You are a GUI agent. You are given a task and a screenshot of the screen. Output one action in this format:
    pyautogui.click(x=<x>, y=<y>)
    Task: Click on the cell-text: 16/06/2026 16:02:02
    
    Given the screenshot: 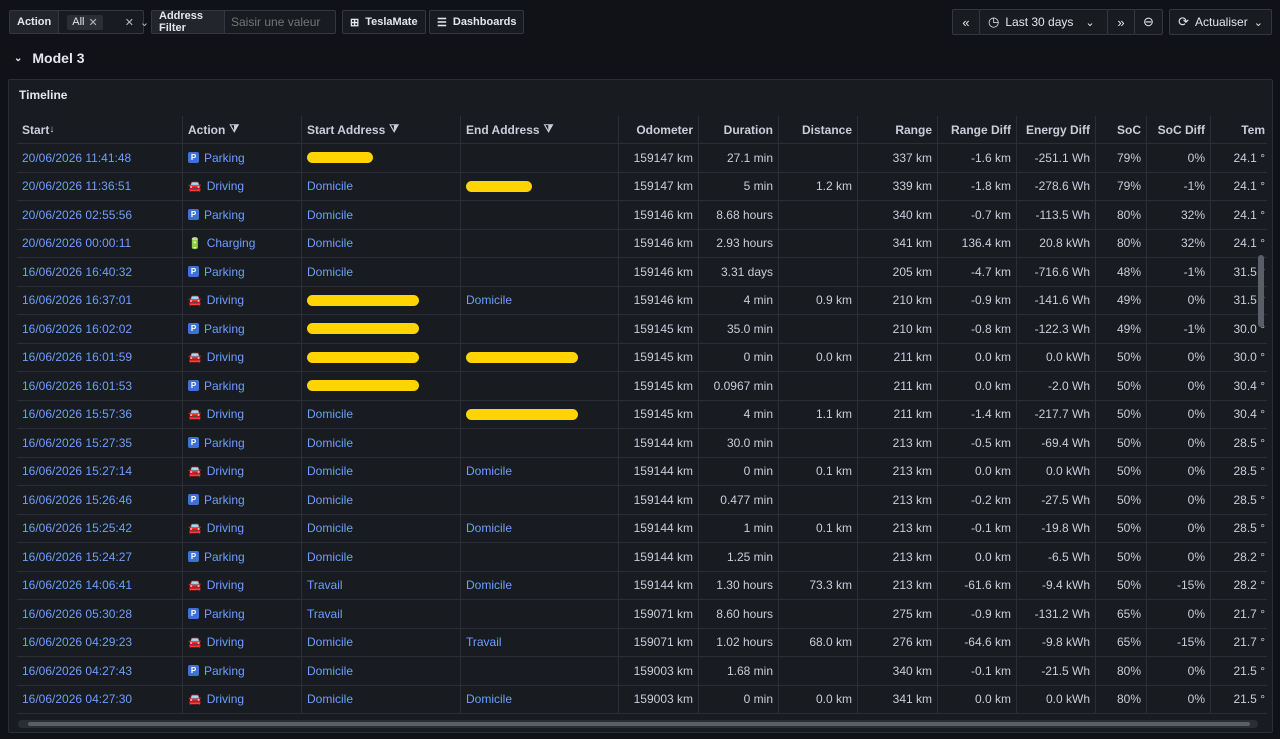 What is the action you would take?
    pyautogui.click(x=77, y=329)
    